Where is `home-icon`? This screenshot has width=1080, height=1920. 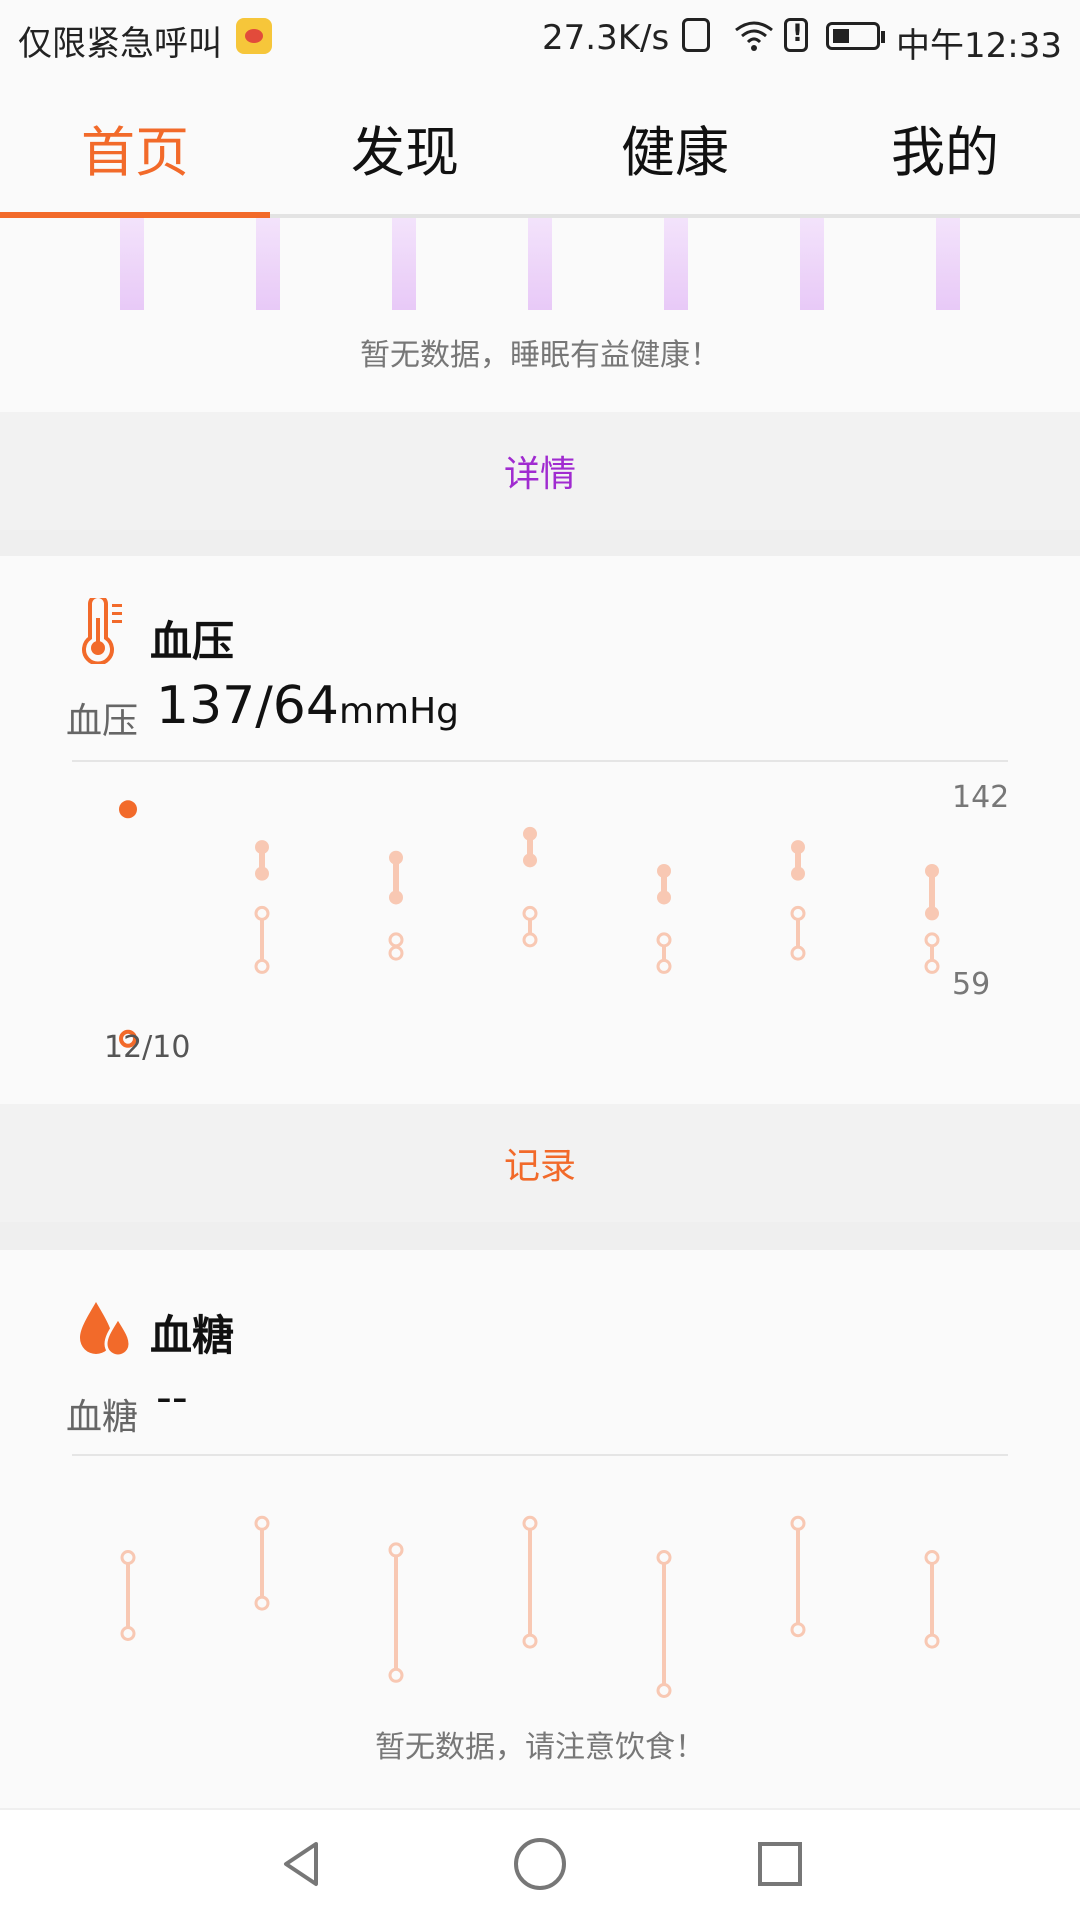 home-icon is located at coordinates (540, 1864).